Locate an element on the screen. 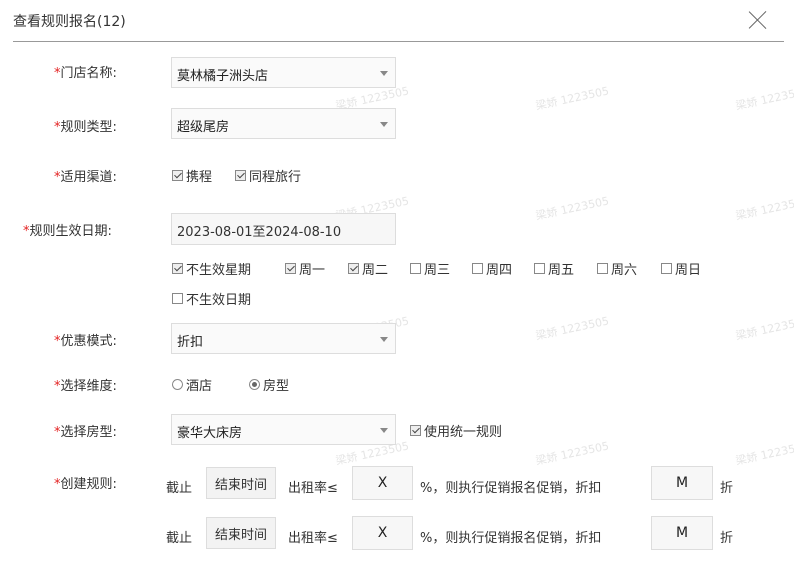 The width and height of the screenshot is (794, 574). header-divider is located at coordinates (398, 41).